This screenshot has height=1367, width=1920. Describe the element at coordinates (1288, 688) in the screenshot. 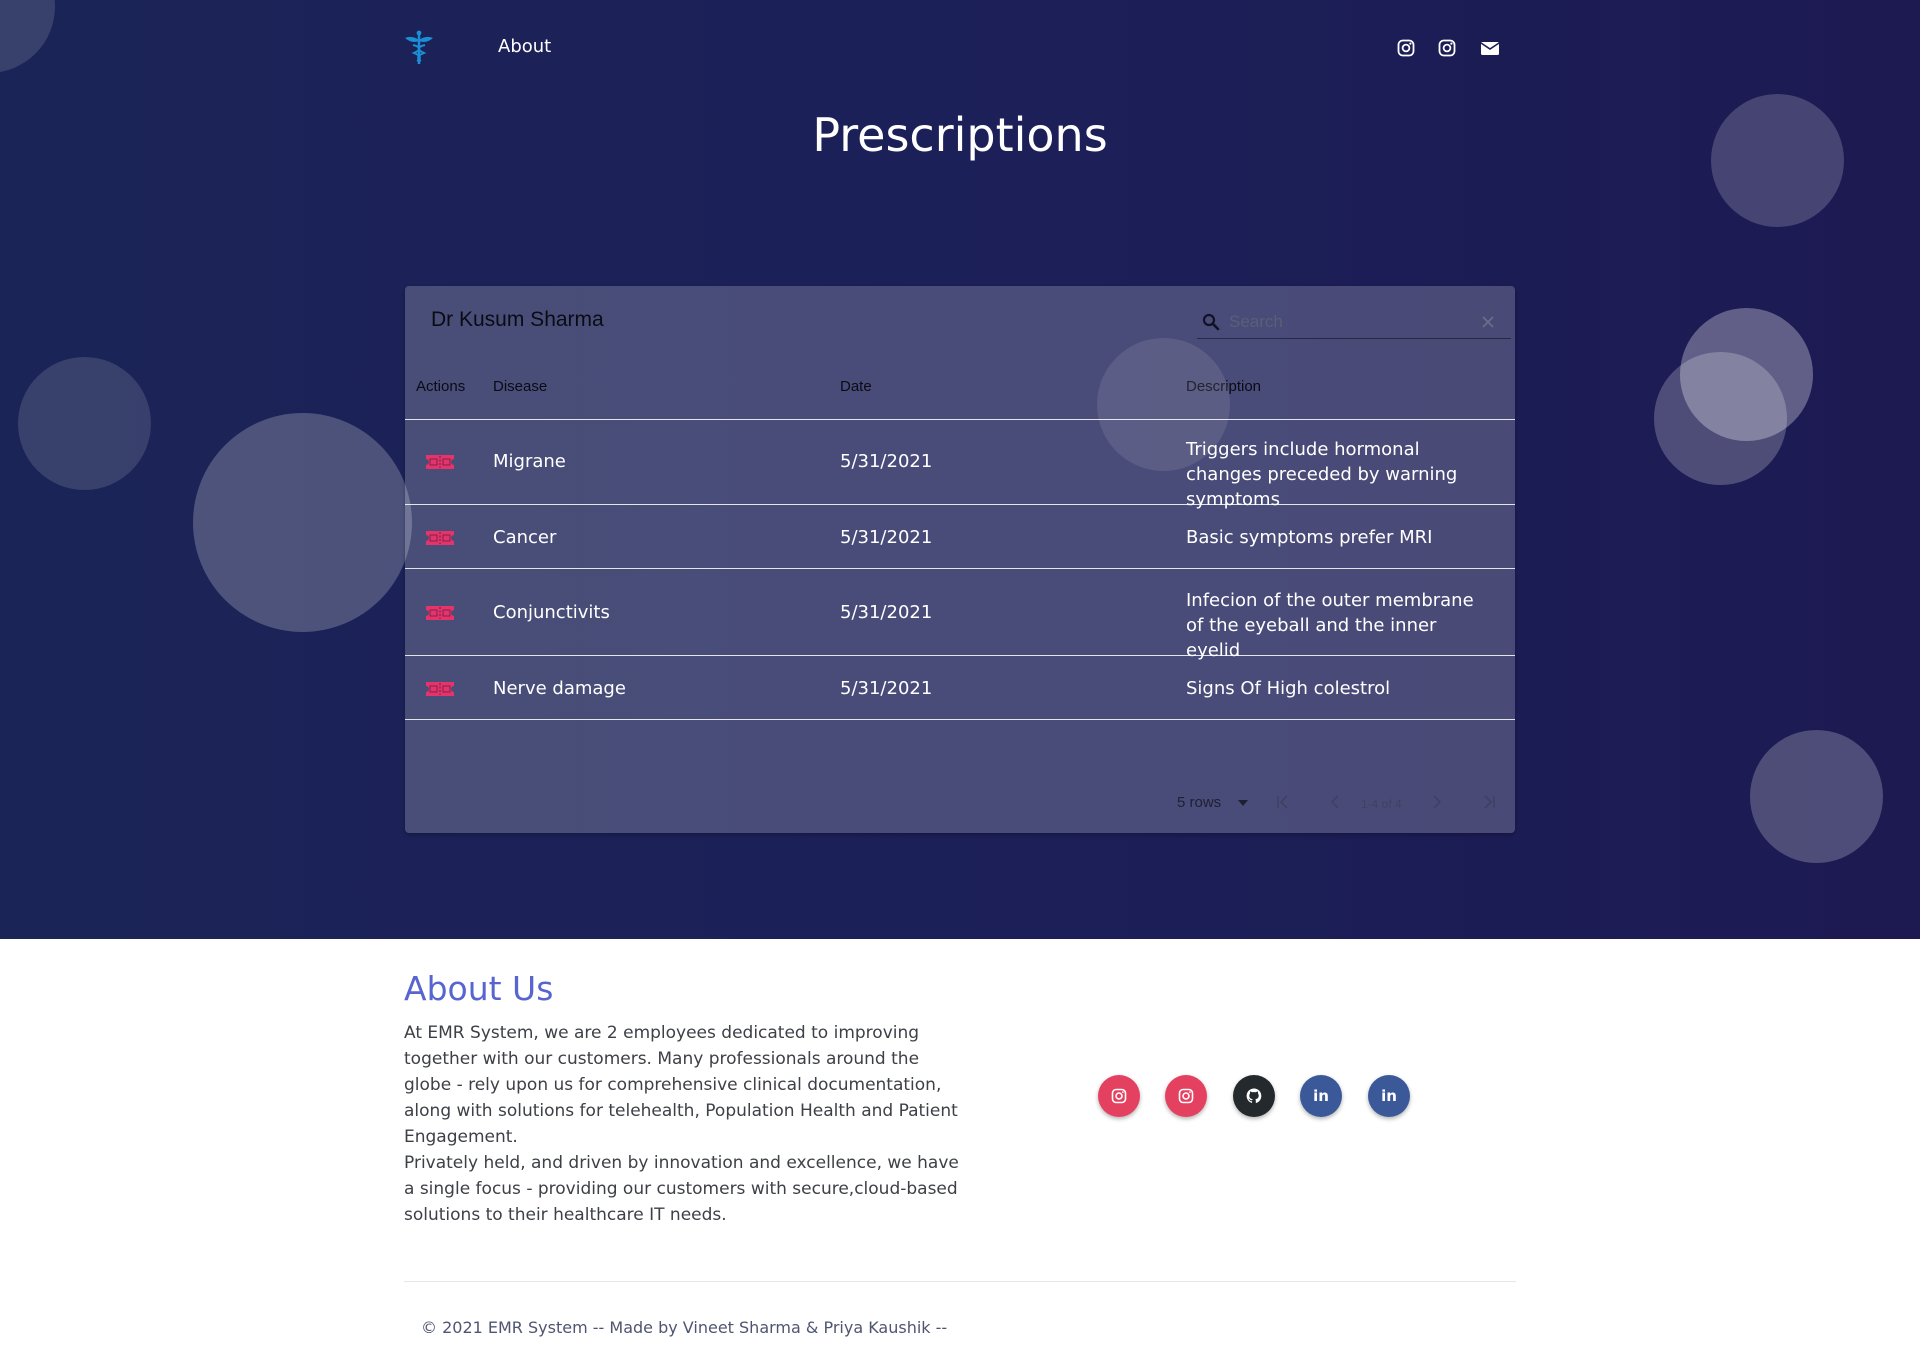

I see `description-cell: Signs Of High colestrol` at that location.